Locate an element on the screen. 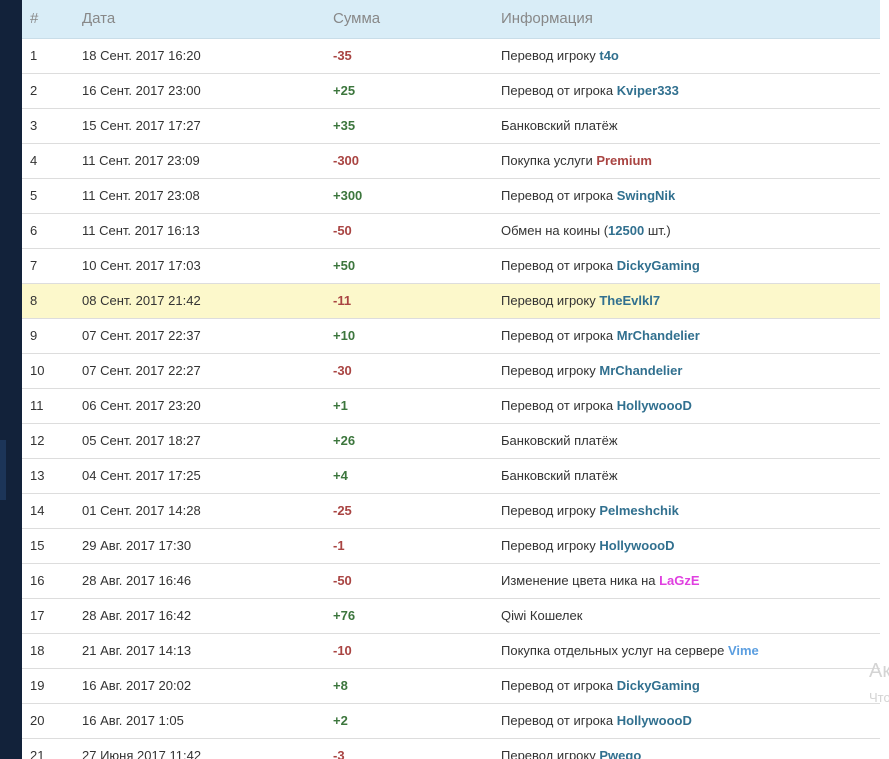  row-number: 21 is located at coordinates (48, 748).